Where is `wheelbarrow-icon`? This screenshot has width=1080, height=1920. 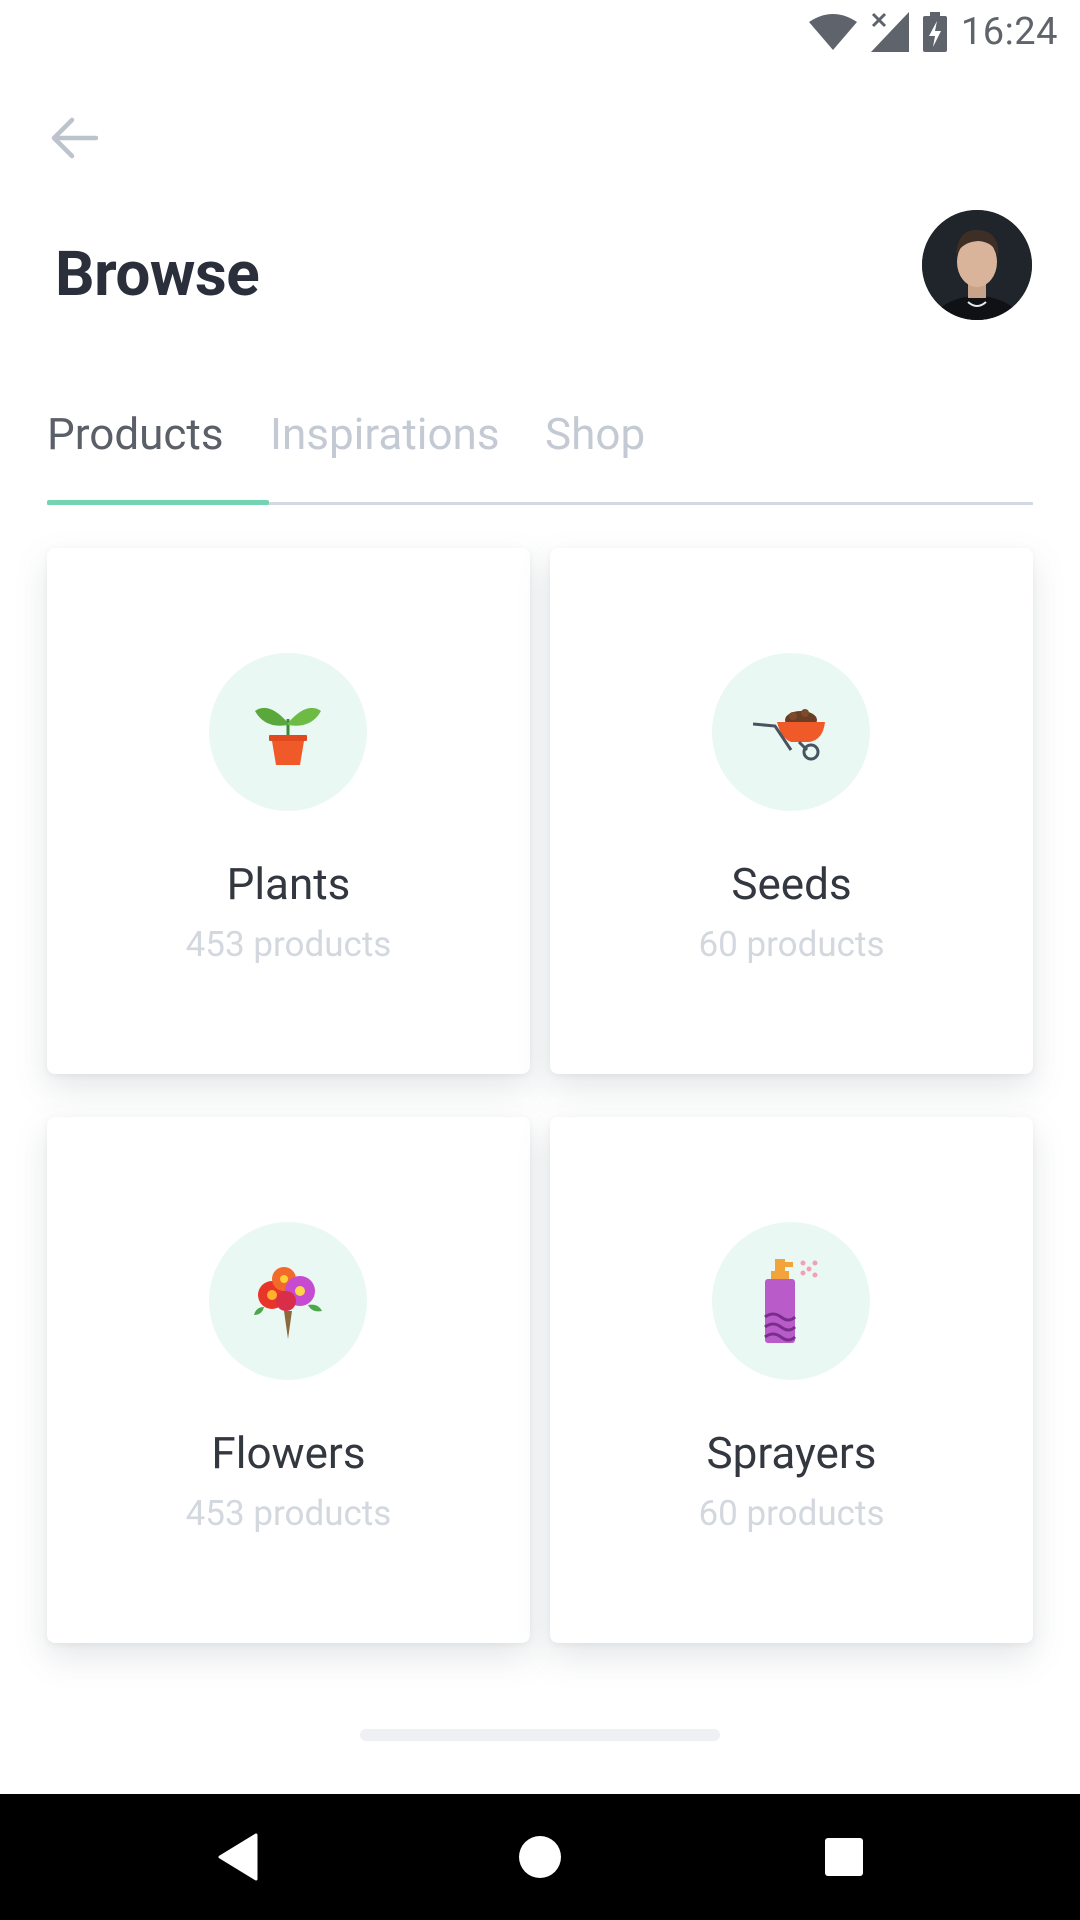
wheelbarrow-icon is located at coordinates (789, 735).